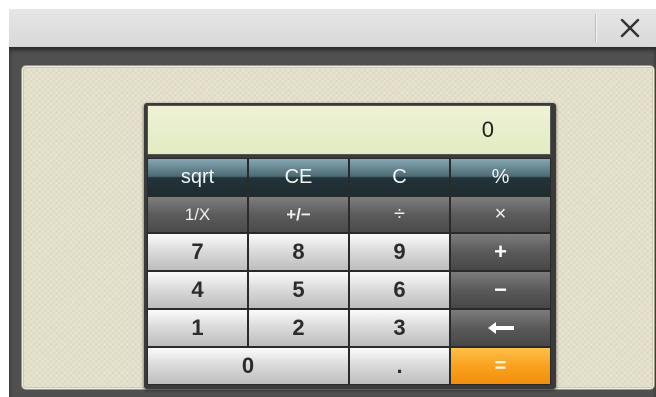 The width and height of the screenshot is (656, 397). What do you see at coordinates (298, 252) in the screenshot?
I see `digit-8-button: 8` at bounding box center [298, 252].